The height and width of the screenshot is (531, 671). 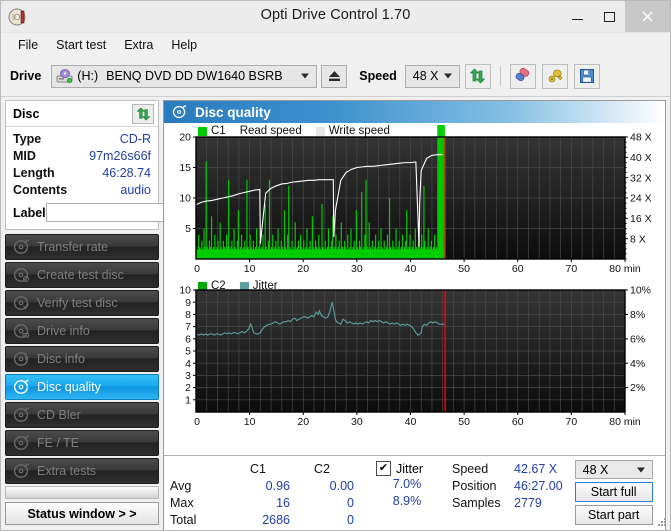 What do you see at coordinates (82, 303) in the screenshot?
I see `sidebar-item-verify-test-disc: Verify test disc` at bounding box center [82, 303].